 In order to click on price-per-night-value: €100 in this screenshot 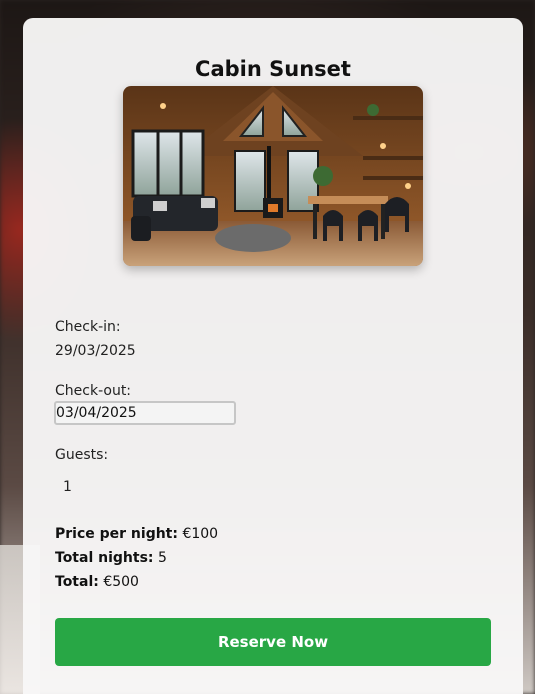, I will do `click(200, 534)`.